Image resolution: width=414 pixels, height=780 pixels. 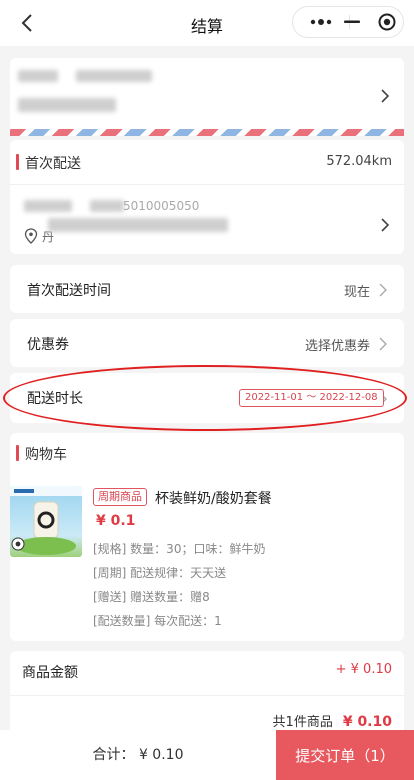 What do you see at coordinates (367, 722) in the screenshot?
I see `cart-total: ¥ 0.10` at bounding box center [367, 722].